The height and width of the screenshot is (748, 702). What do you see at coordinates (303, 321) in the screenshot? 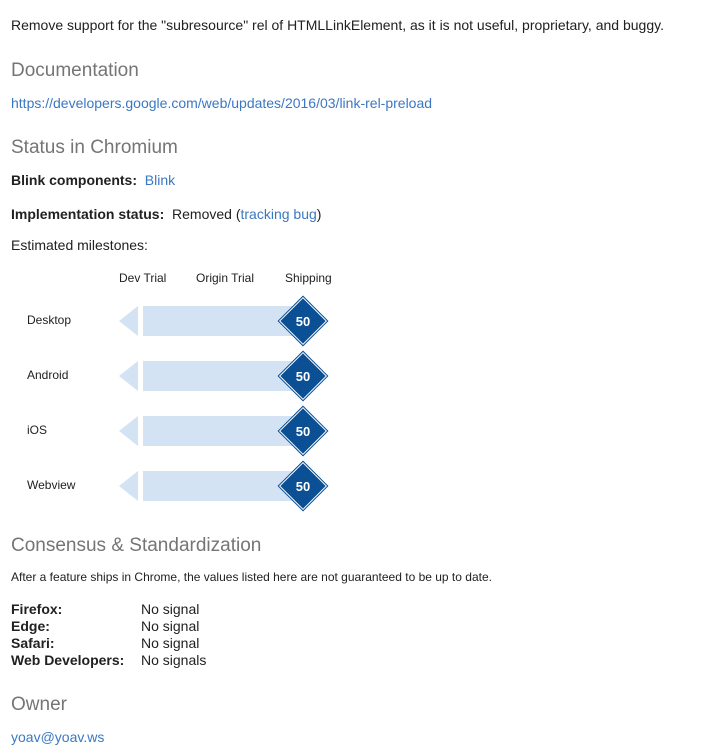
I see `shipping-milestone-desktop: 50` at bounding box center [303, 321].